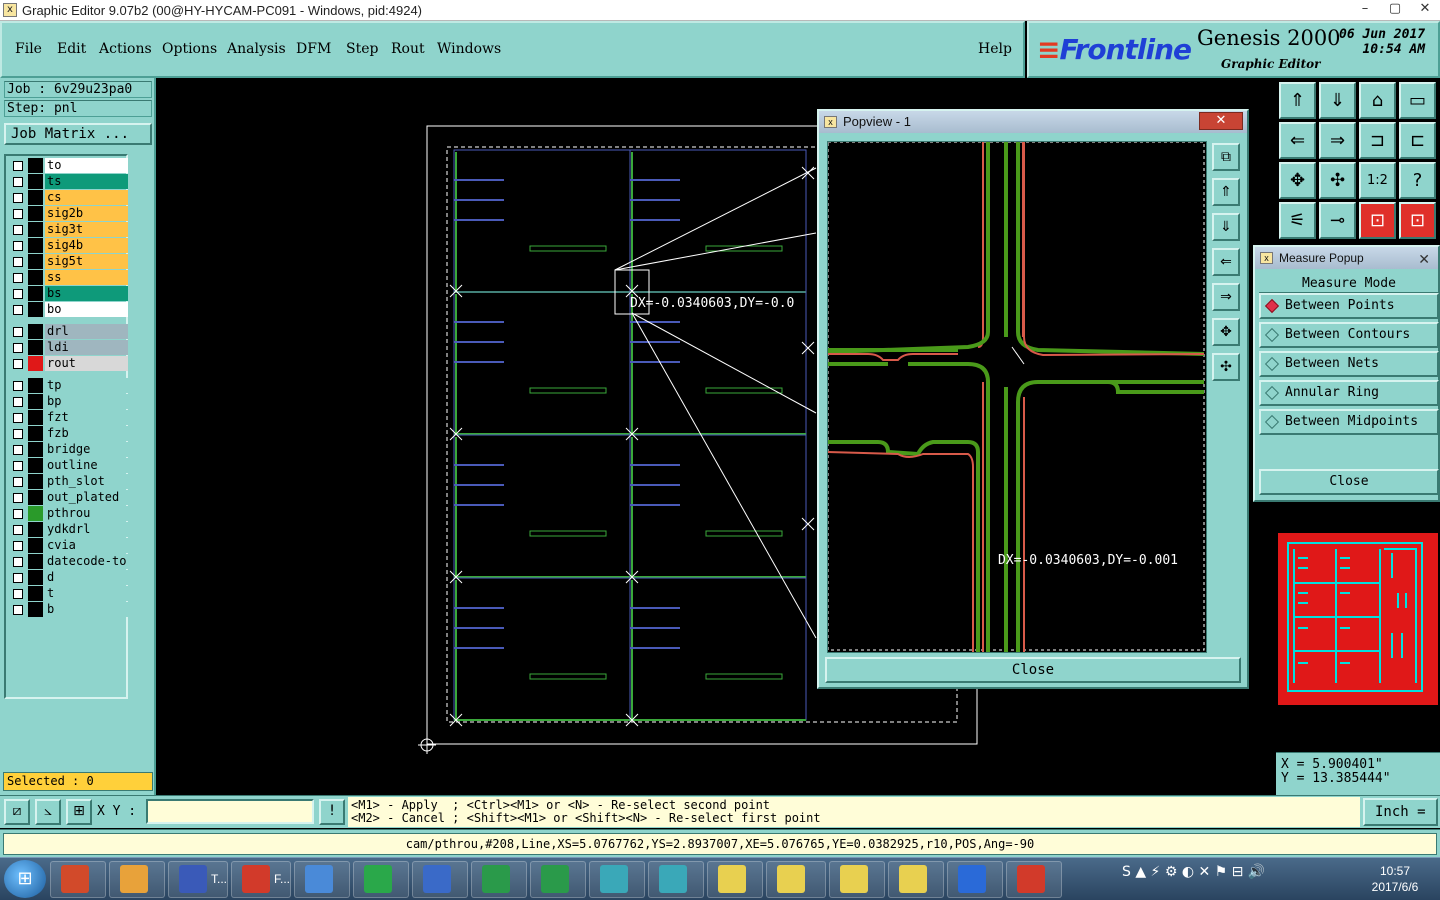 The height and width of the screenshot is (900, 1440). I want to click on zoom-fit-icon: ⊐, so click(1377, 140).